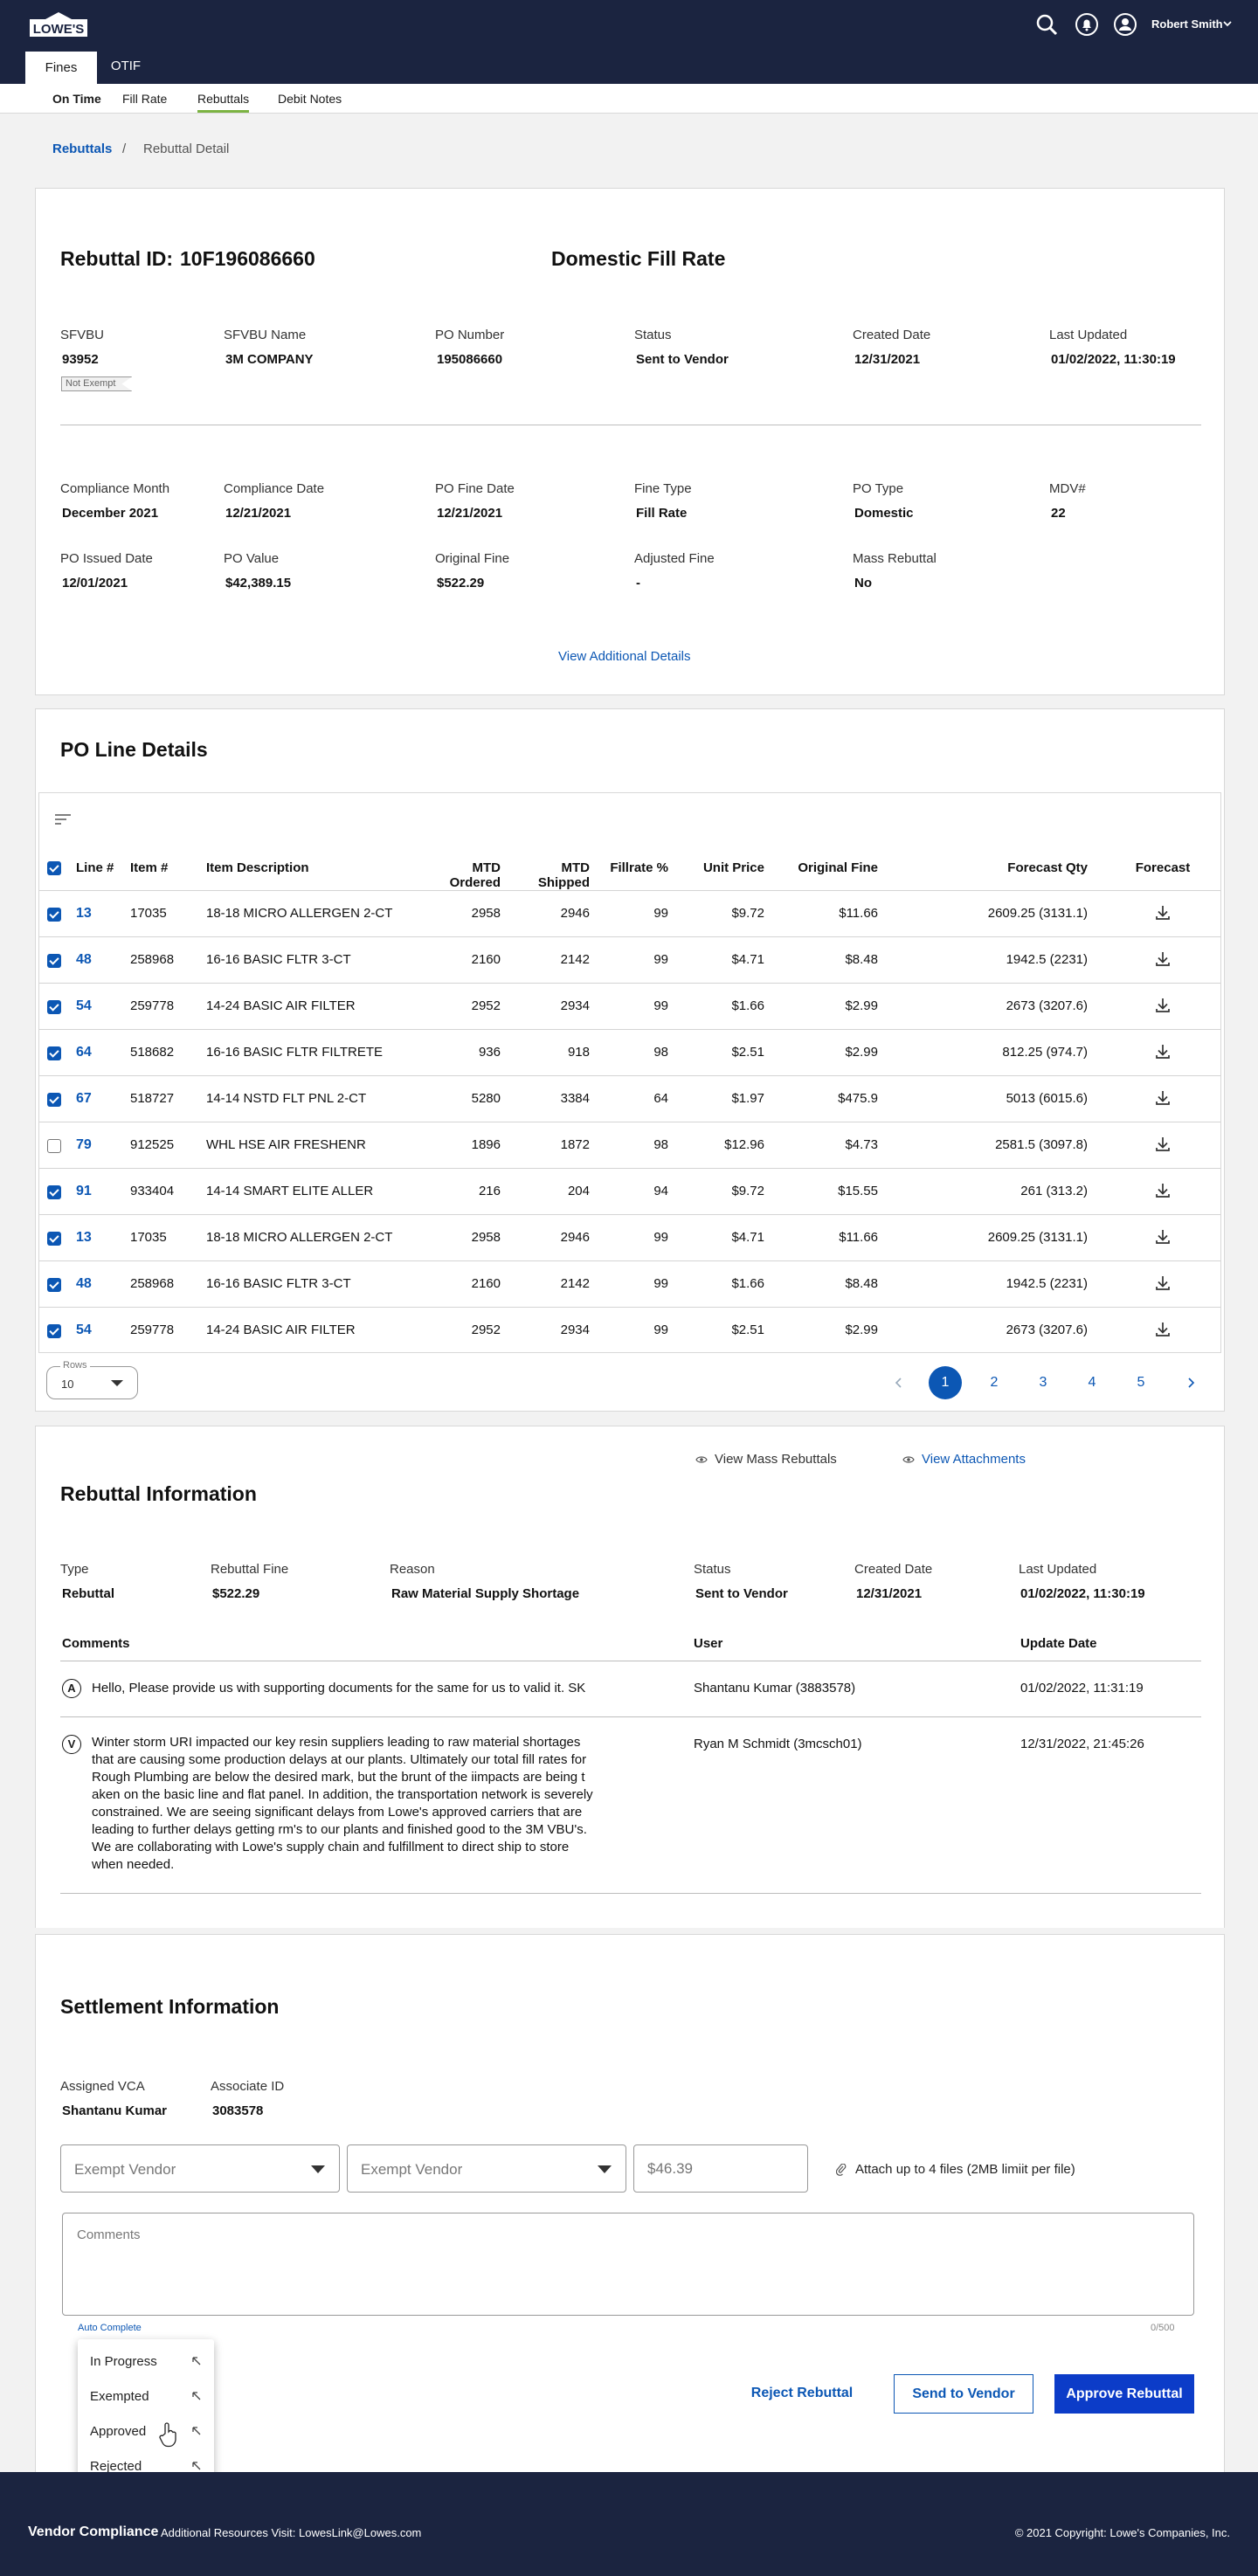  Describe the element at coordinates (841, 2170) in the screenshot. I see `paperclip-icon` at that location.